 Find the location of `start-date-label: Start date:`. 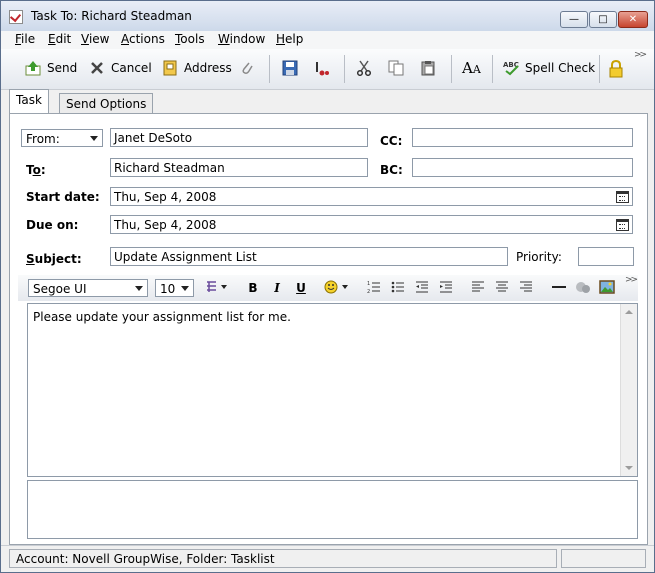

start-date-label: Start date: is located at coordinates (63, 197).